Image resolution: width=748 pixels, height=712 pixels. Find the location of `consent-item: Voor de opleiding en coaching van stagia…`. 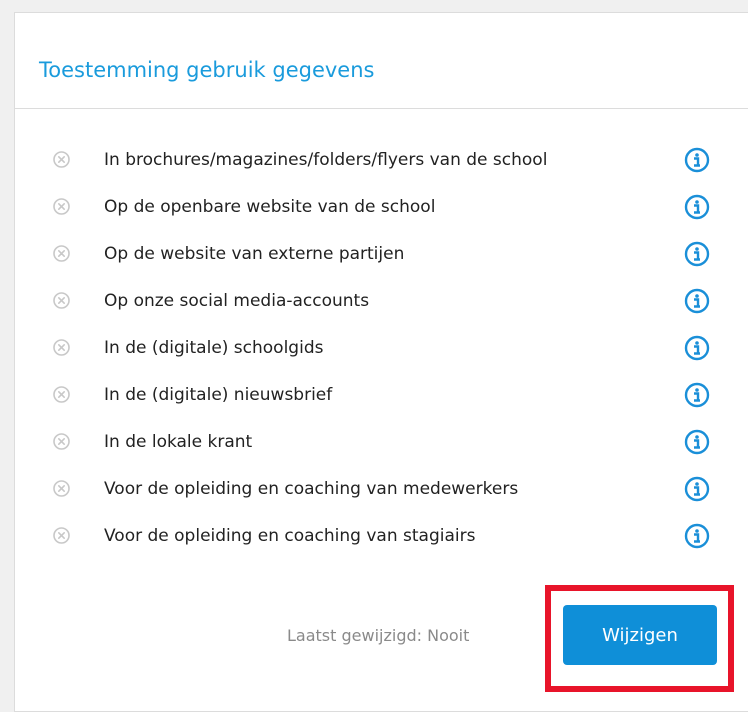

consent-item: Voor de opleiding en coaching van stagia… is located at coordinates (381, 538).